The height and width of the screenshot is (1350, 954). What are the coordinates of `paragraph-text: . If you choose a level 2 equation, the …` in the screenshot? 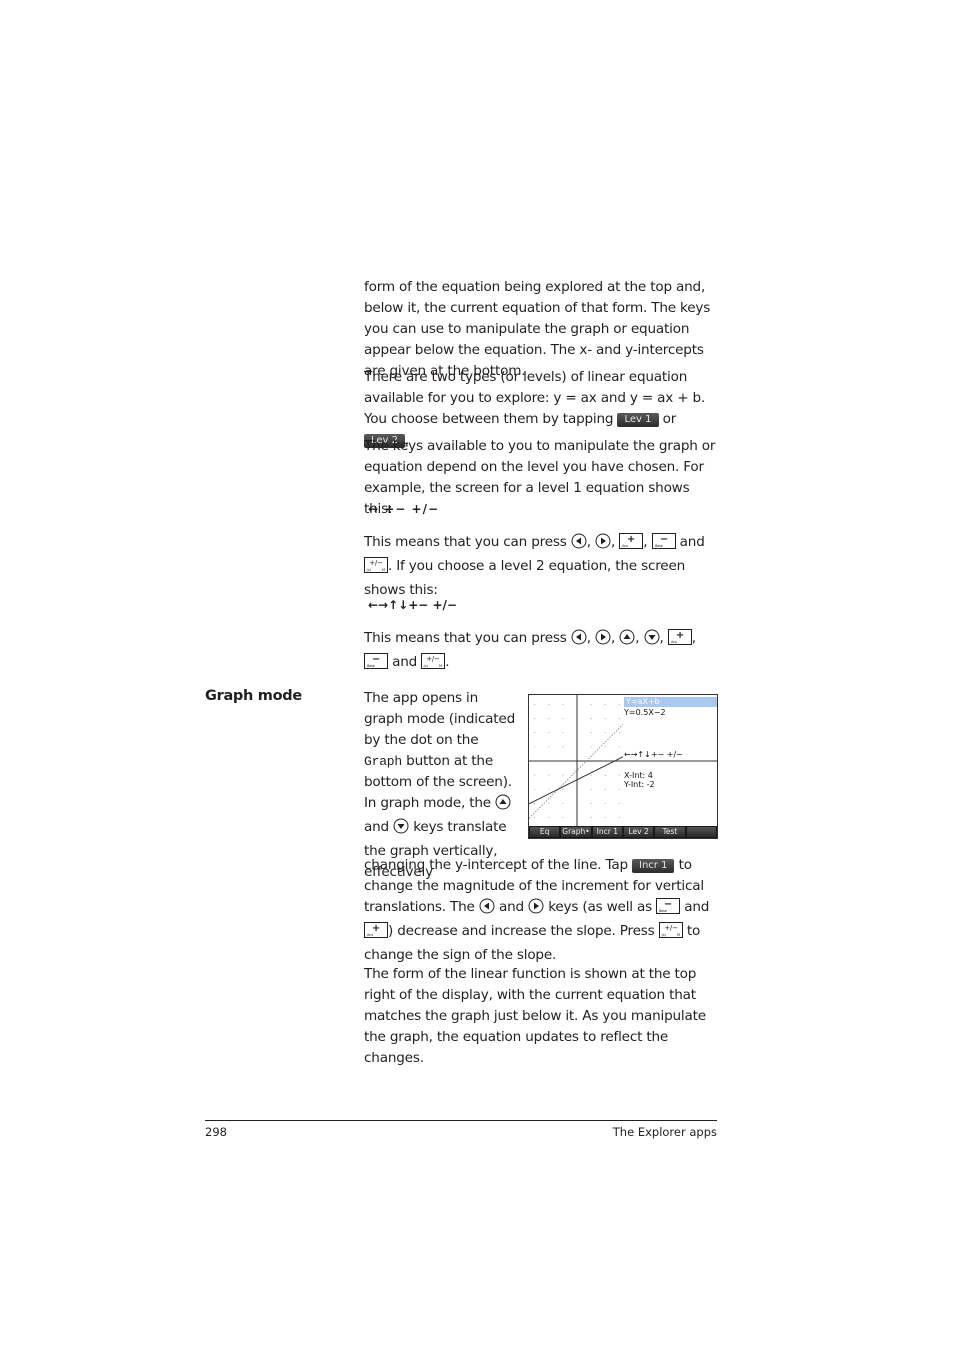 It's located at (525, 578).